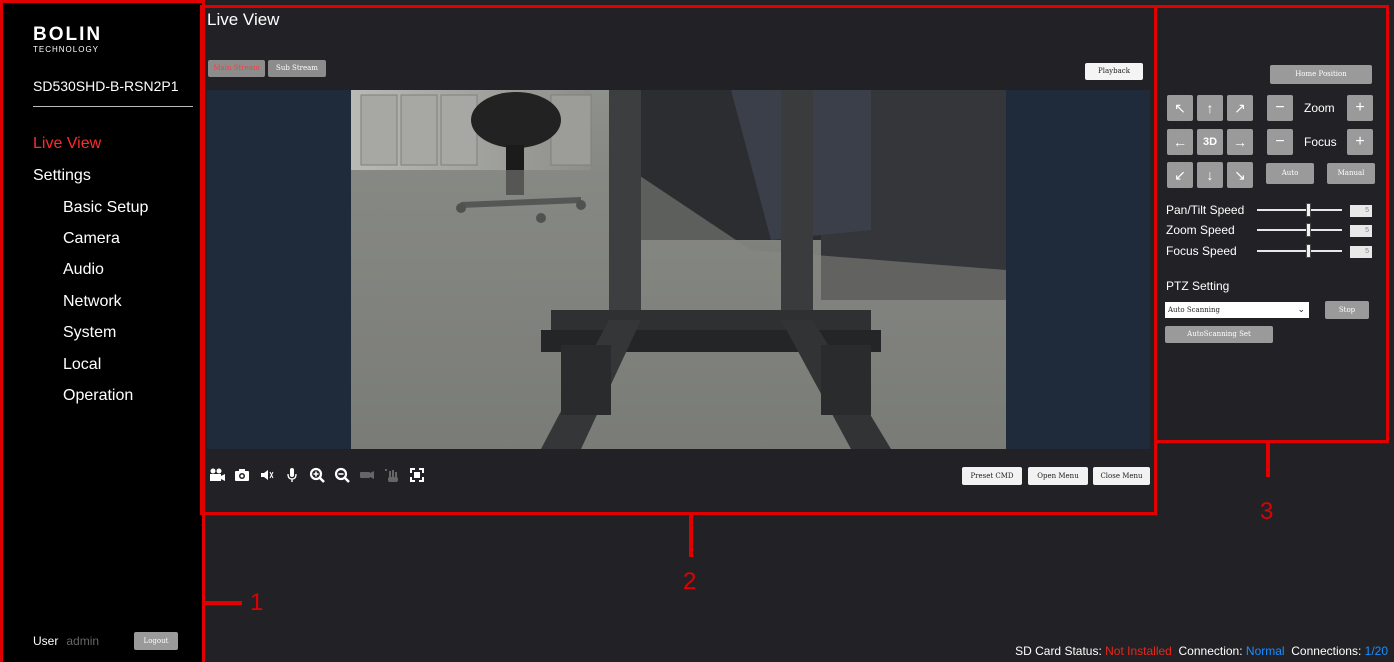  What do you see at coordinates (1267, 511) in the screenshot?
I see `annotation-label-3: 3` at bounding box center [1267, 511].